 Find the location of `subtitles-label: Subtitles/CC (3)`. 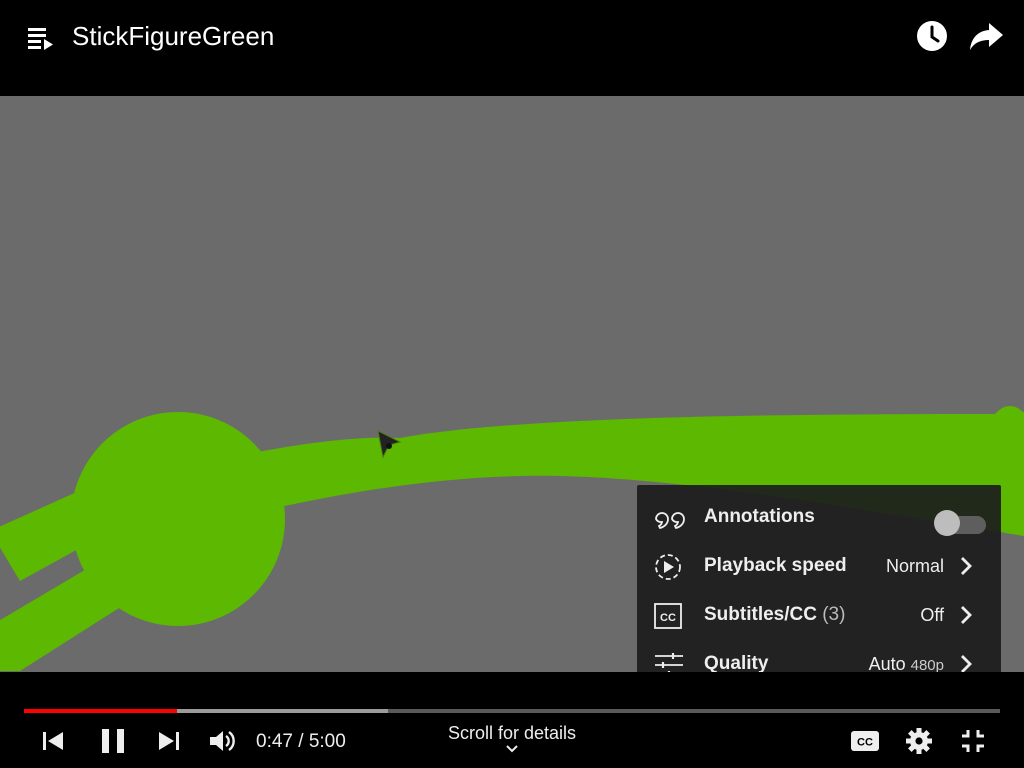

subtitles-label: Subtitles/CC (3) is located at coordinates (774, 615).